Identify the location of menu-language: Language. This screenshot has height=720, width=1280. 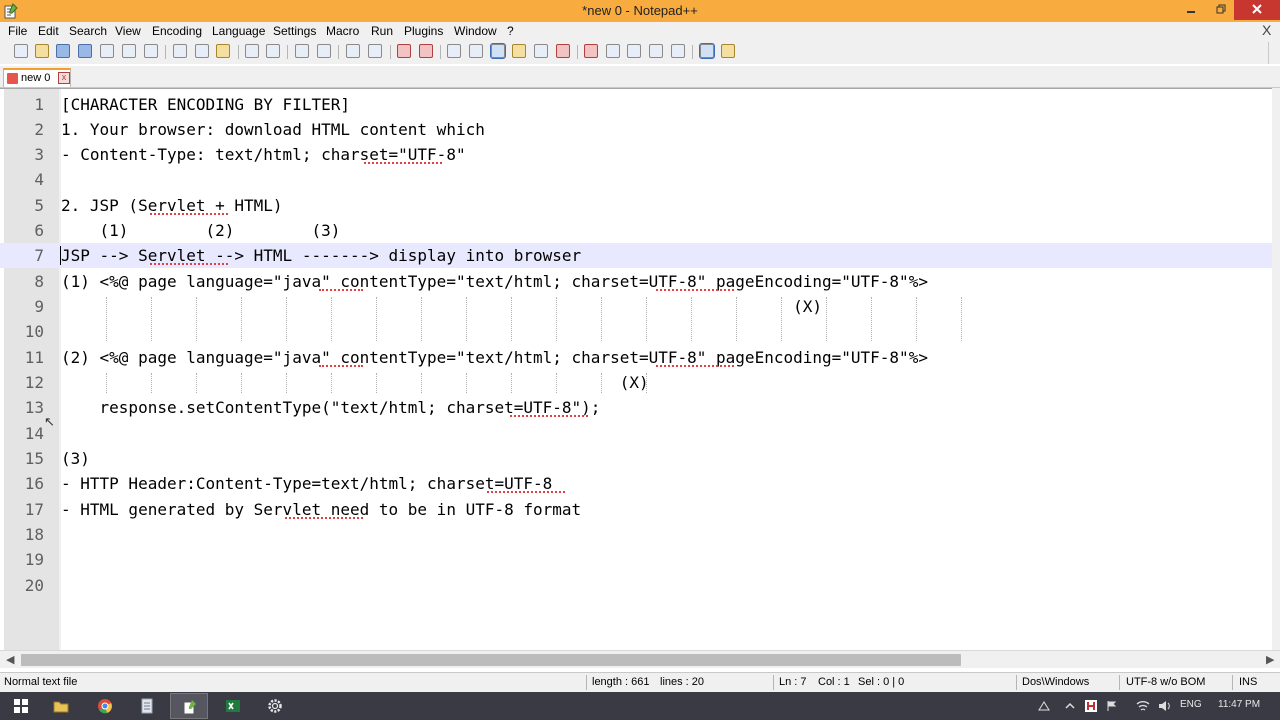
(238, 31).